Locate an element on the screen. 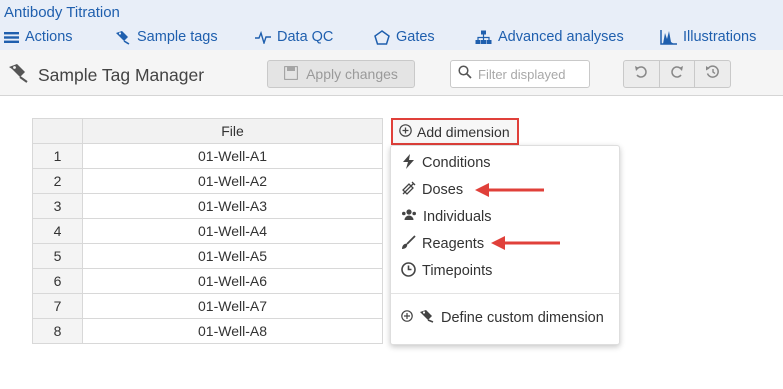 This screenshot has width=783, height=389. app-title: Antibody Titration is located at coordinates (62, 12).